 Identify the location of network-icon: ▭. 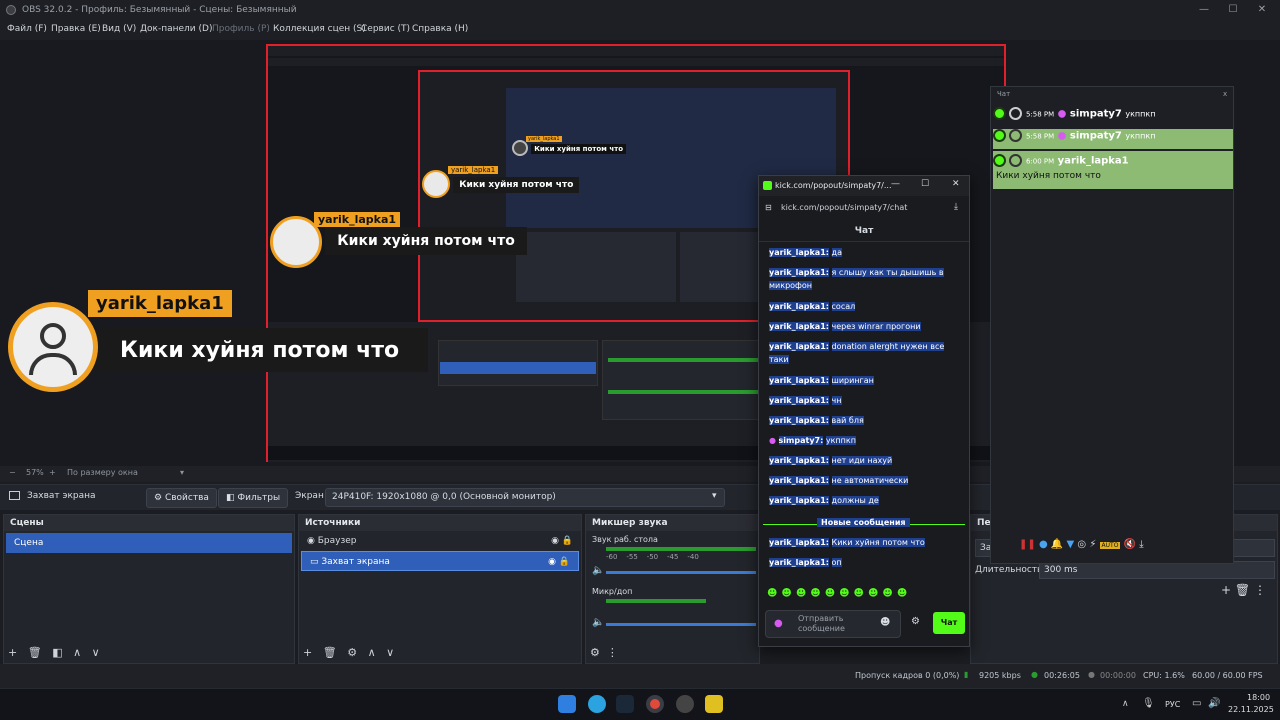
(1196, 703).